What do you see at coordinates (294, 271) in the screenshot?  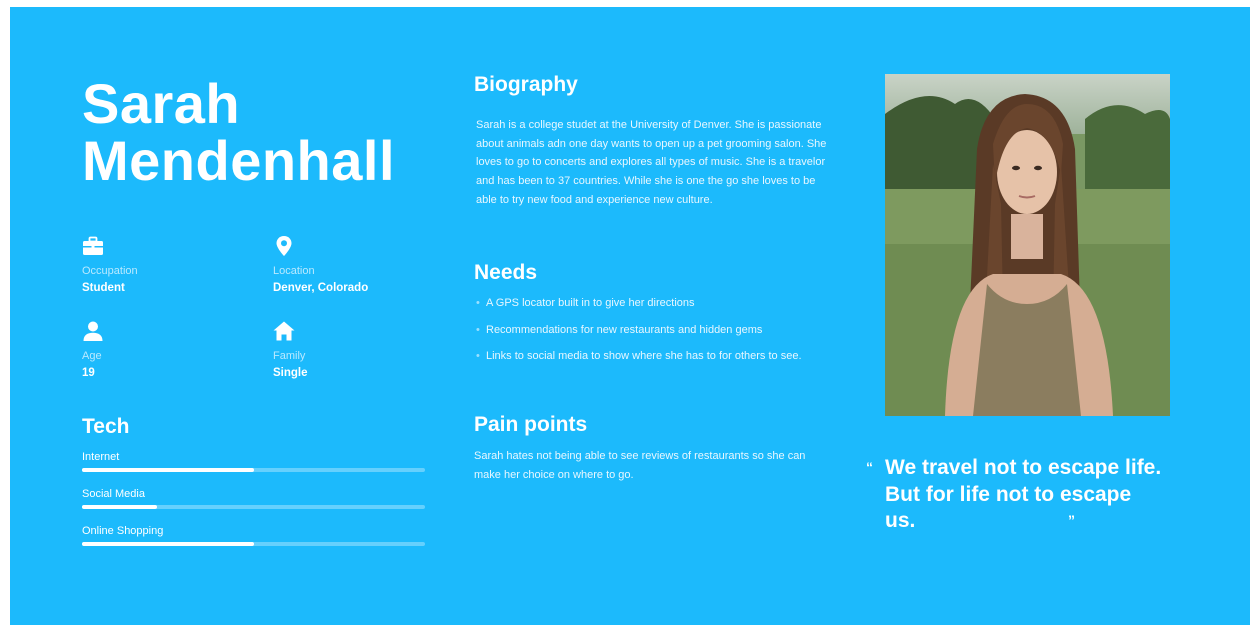 I see `location-label: Location` at bounding box center [294, 271].